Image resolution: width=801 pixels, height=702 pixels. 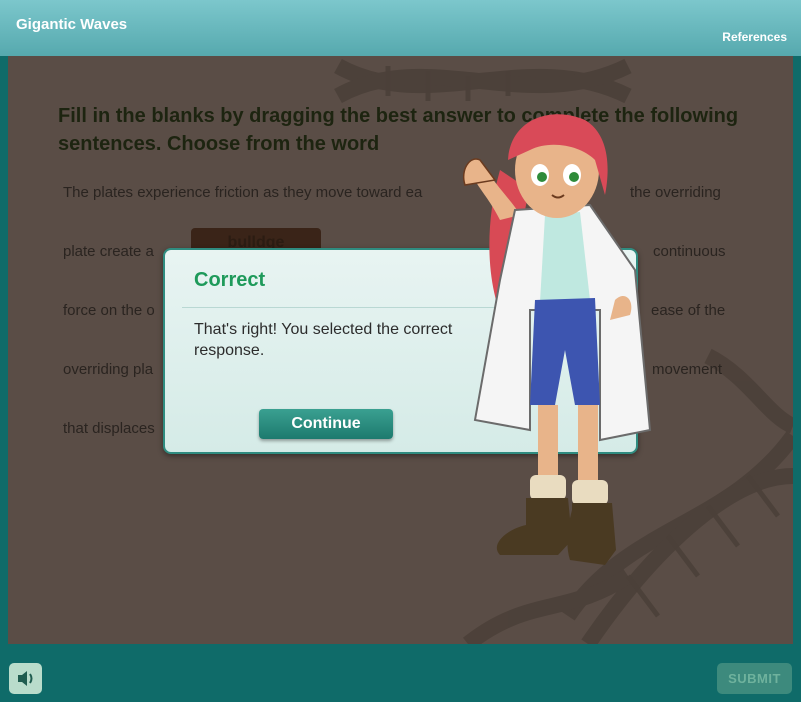 I want to click on submit-button: SUBMIT, so click(x=754, y=678).